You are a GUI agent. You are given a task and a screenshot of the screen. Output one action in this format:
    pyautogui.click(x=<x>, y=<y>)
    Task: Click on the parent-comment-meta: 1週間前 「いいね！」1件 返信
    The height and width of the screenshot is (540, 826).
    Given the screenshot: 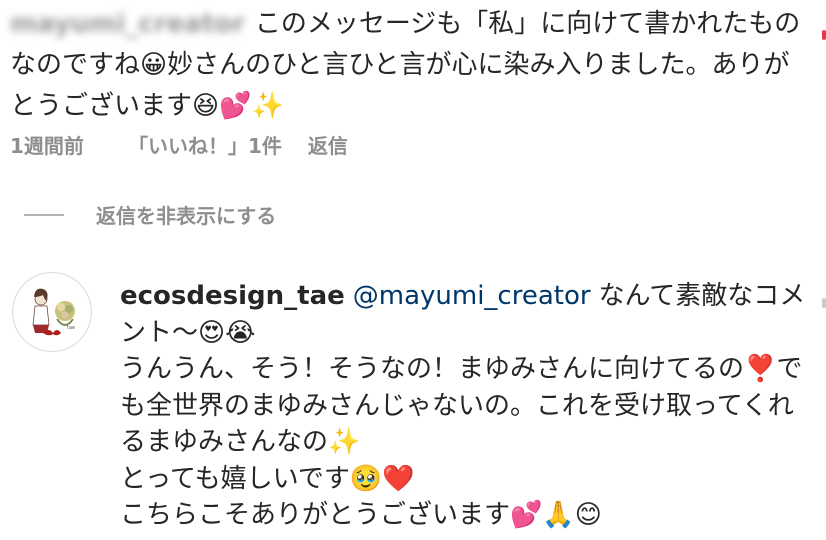 What is the action you would take?
    pyautogui.click(x=179, y=144)
    